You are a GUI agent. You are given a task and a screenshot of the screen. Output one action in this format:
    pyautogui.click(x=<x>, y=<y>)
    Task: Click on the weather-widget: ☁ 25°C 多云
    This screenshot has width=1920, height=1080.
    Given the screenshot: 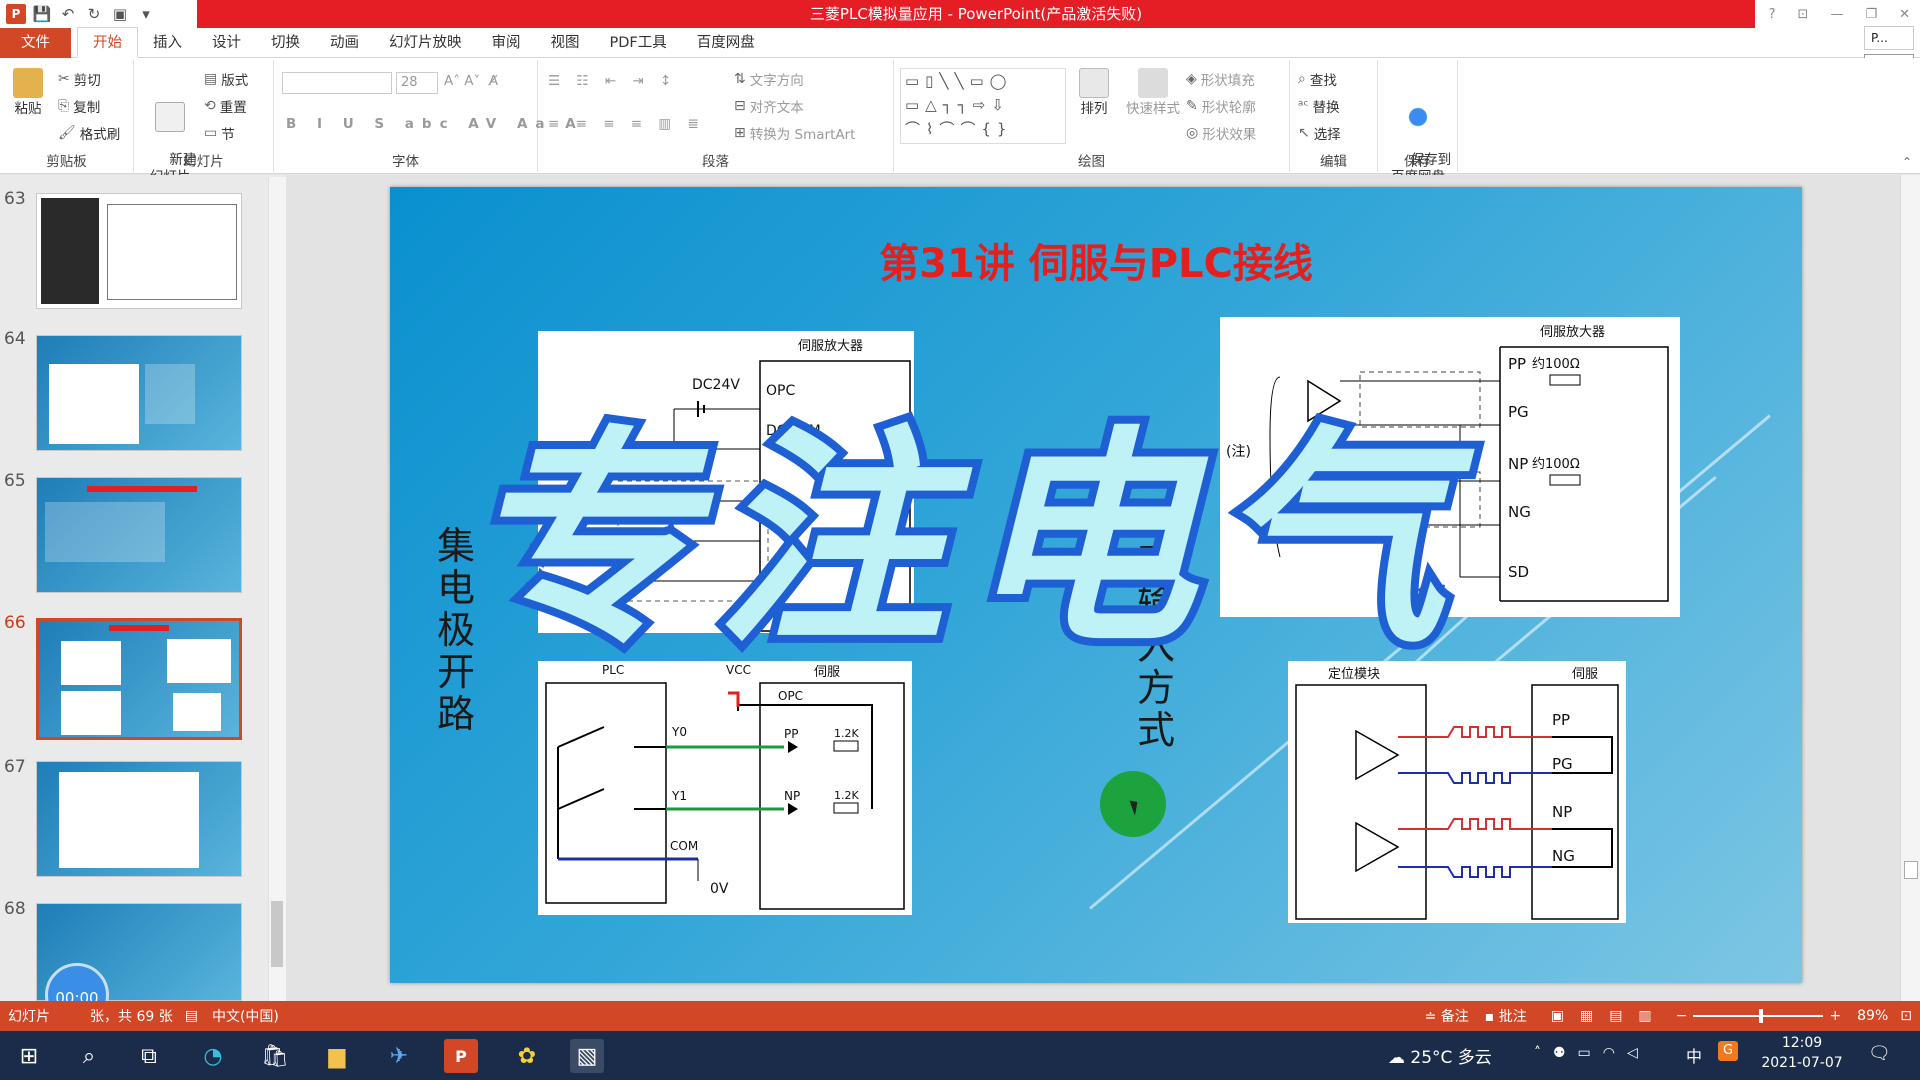 What is the action you would take?
    pyautogui.click(x=1440, y=1055)
    